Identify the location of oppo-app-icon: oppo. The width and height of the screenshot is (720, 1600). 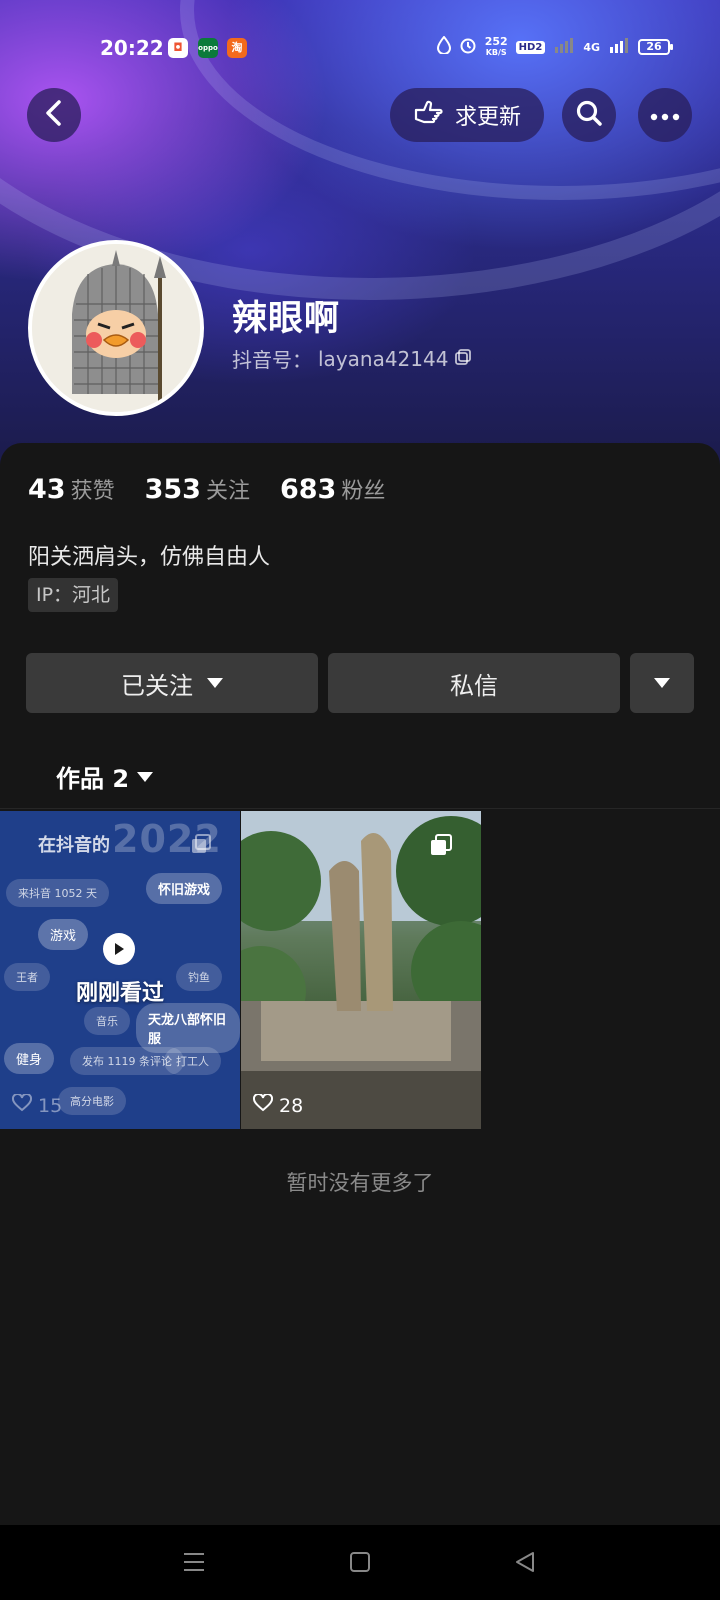
(208, 48).